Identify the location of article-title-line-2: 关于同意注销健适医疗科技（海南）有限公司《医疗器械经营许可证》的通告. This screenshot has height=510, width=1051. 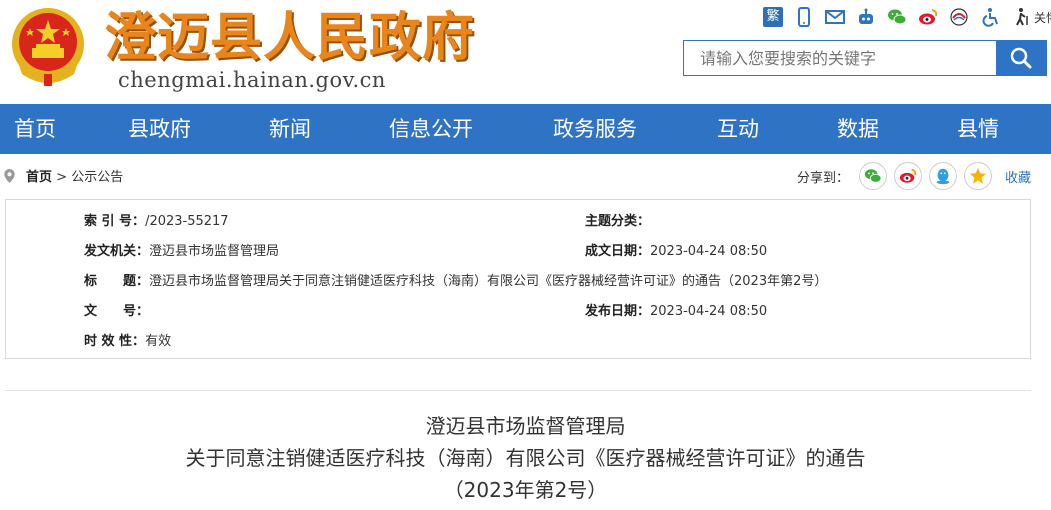
(525, 458).